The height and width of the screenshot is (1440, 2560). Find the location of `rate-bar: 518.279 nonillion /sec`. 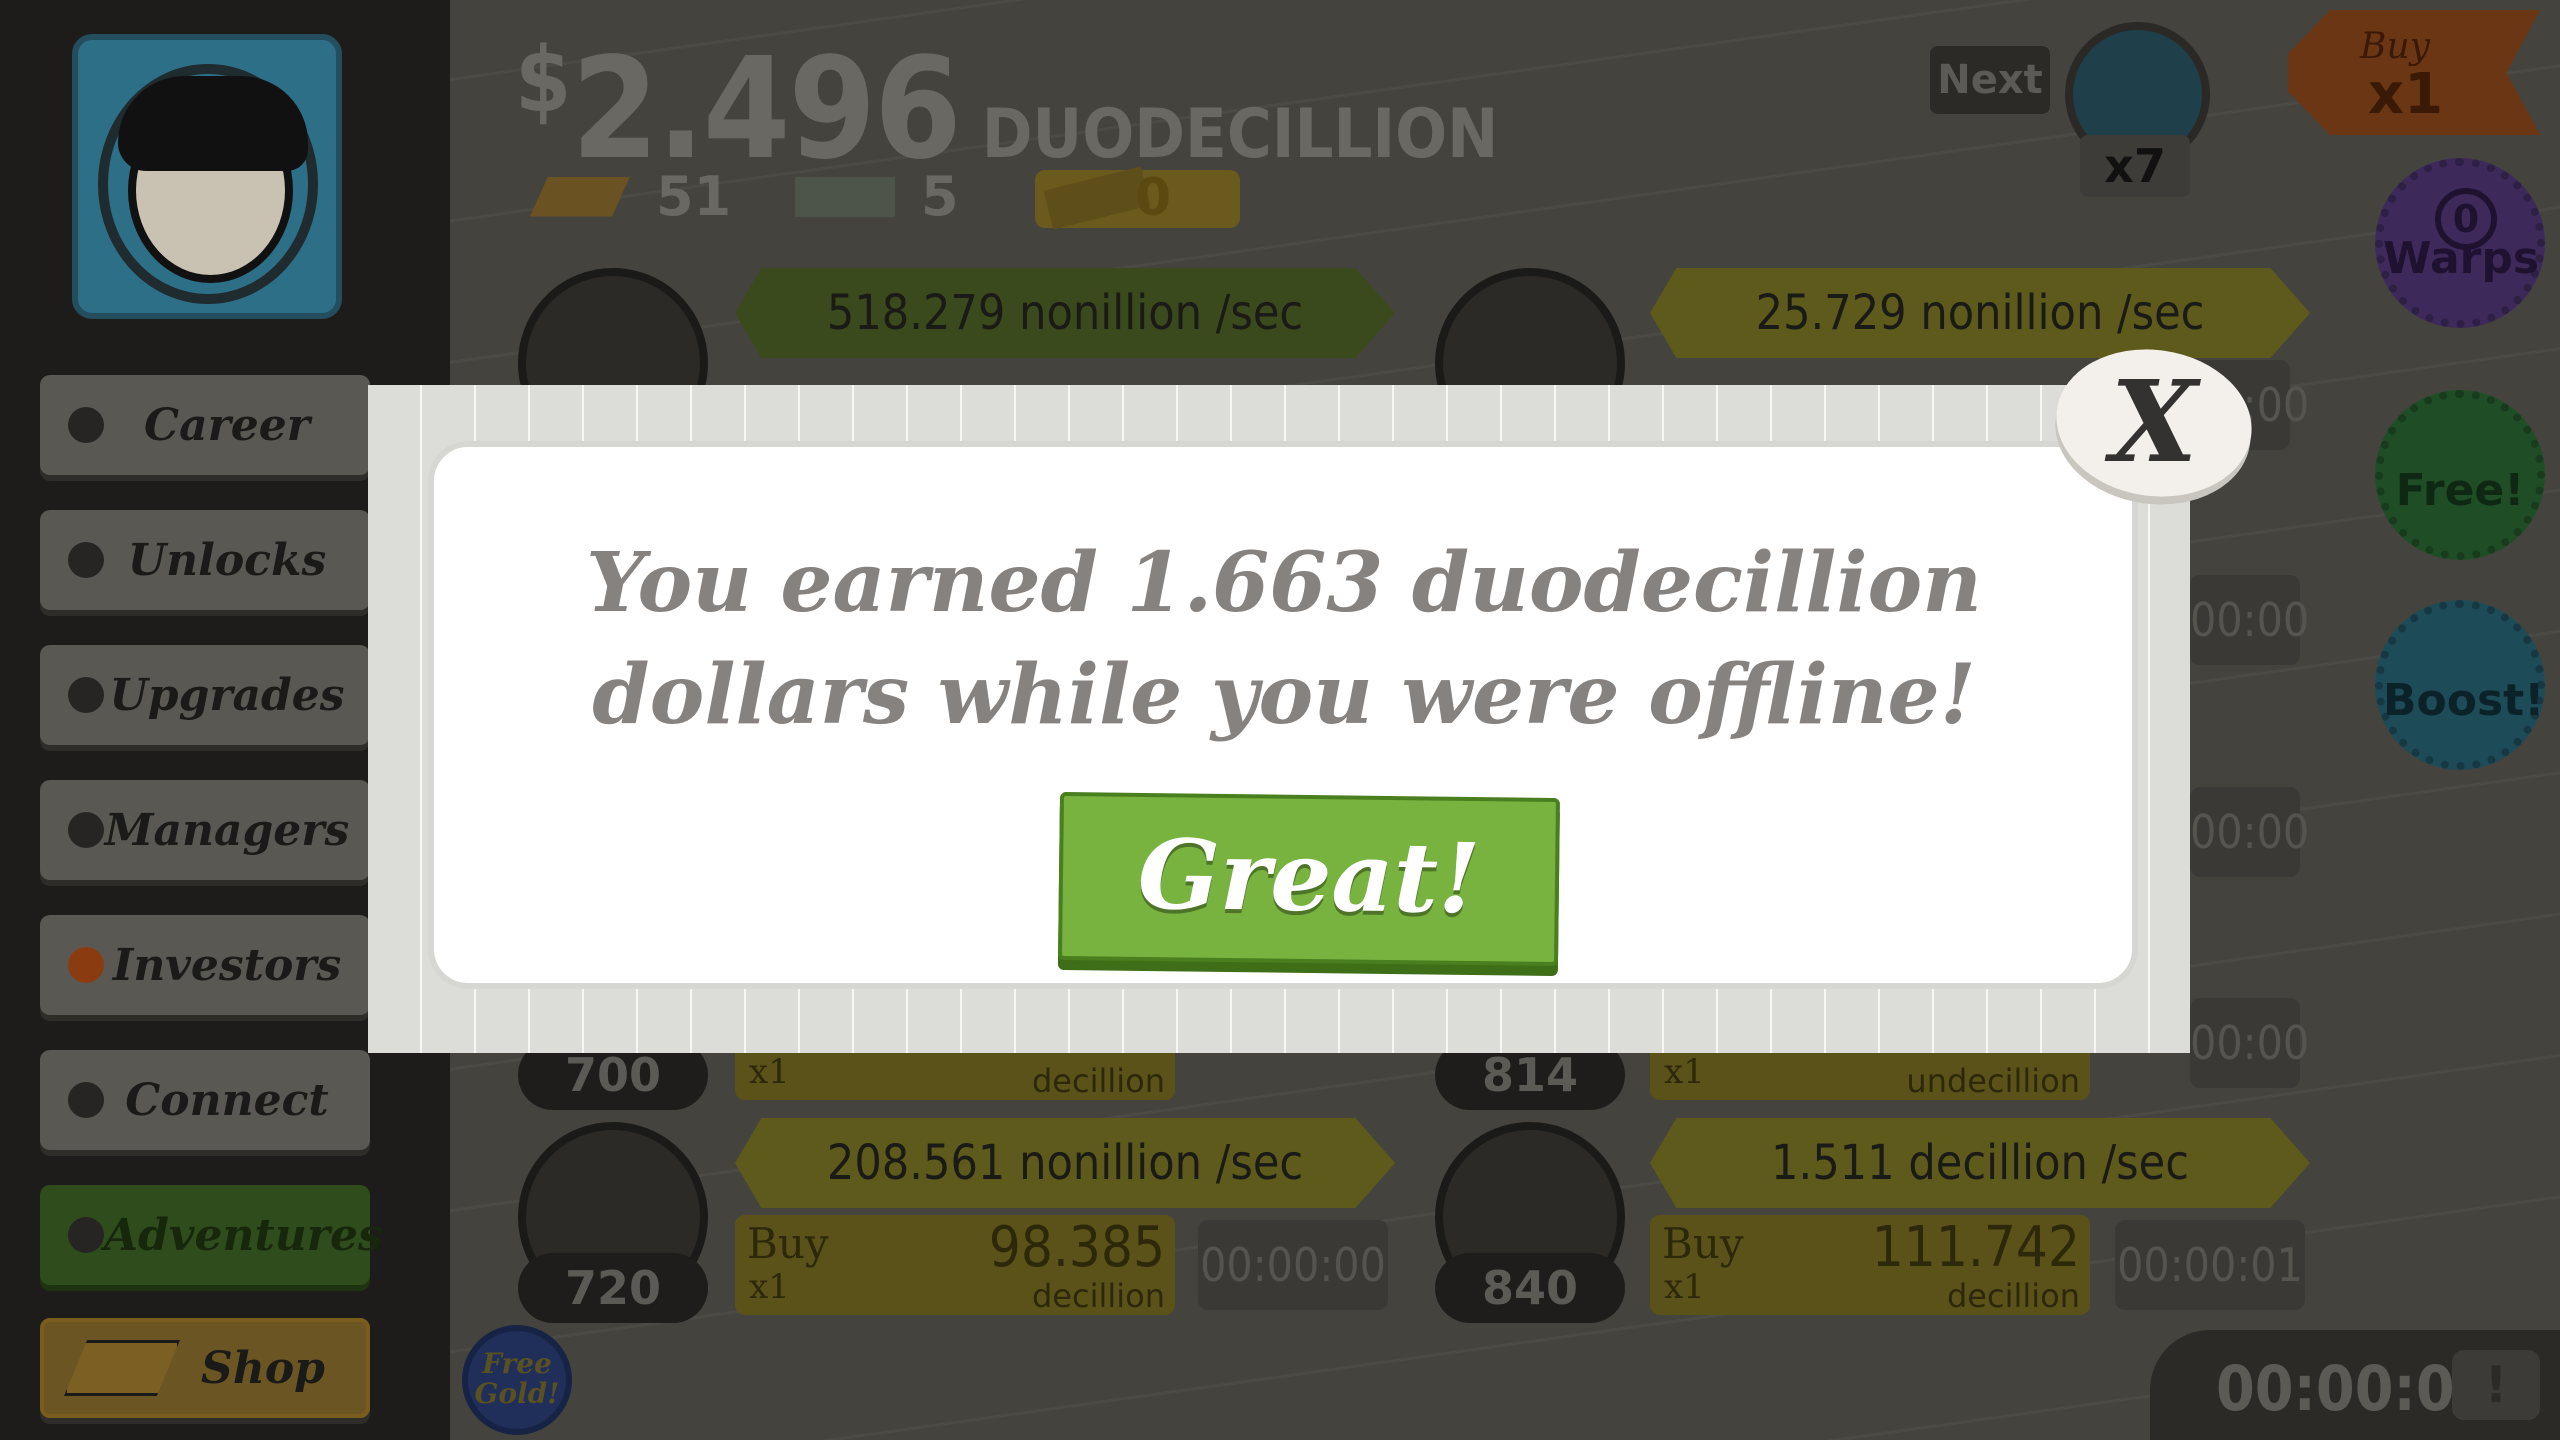

rate-bar: 518.279 nonillion /sec is located at coordinates (1065, 313).